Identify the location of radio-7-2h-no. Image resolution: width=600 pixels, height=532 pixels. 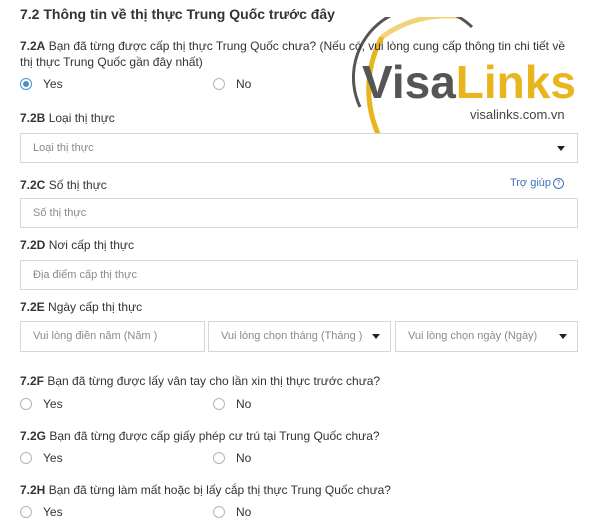
(219, 512).